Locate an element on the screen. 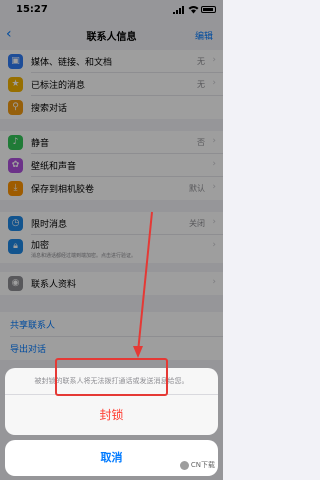  watermark-text: CN下载 is located at coordinates (202, 465).